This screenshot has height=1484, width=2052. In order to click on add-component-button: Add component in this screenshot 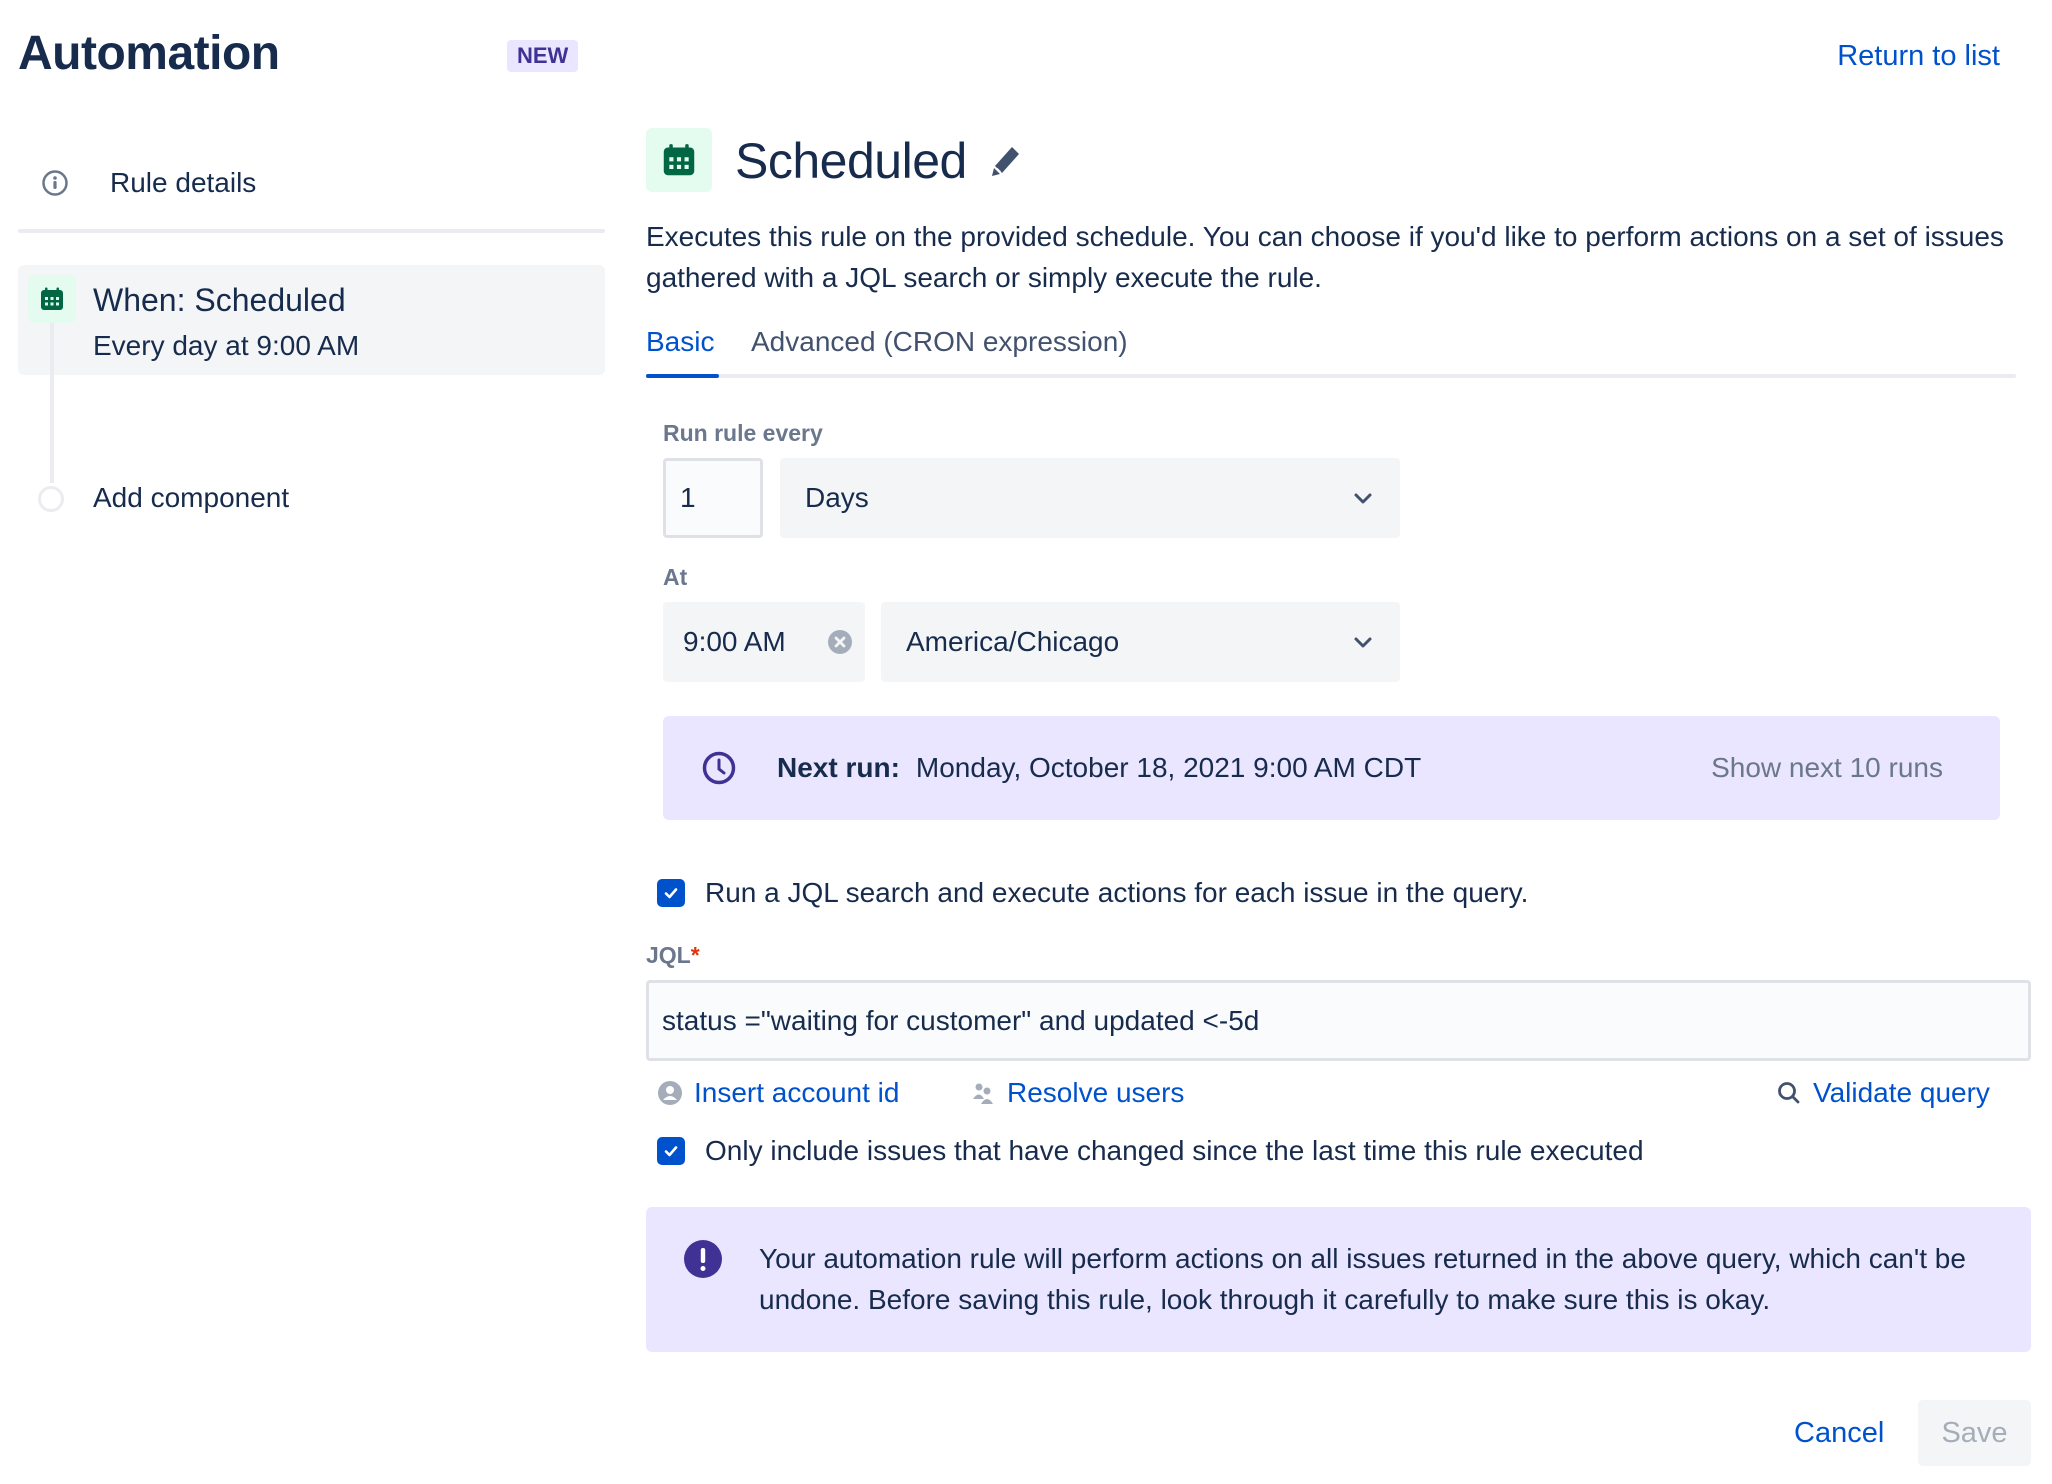, I will do `click(191, 498)`.